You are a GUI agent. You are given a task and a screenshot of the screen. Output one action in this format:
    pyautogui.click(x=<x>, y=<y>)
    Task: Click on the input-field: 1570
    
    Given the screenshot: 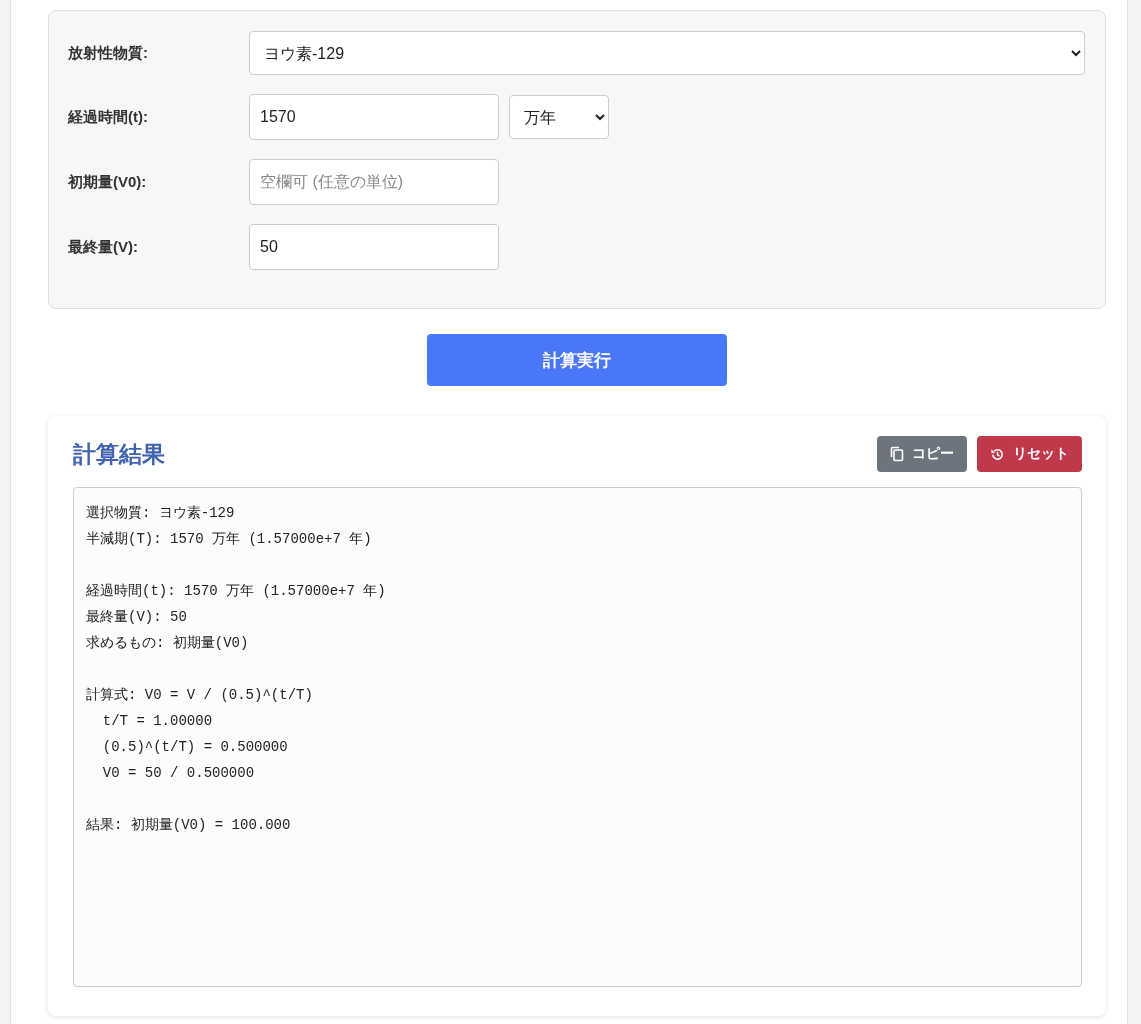 What is the action you would take?
    pyautogui.click(x=374, y=117)
    